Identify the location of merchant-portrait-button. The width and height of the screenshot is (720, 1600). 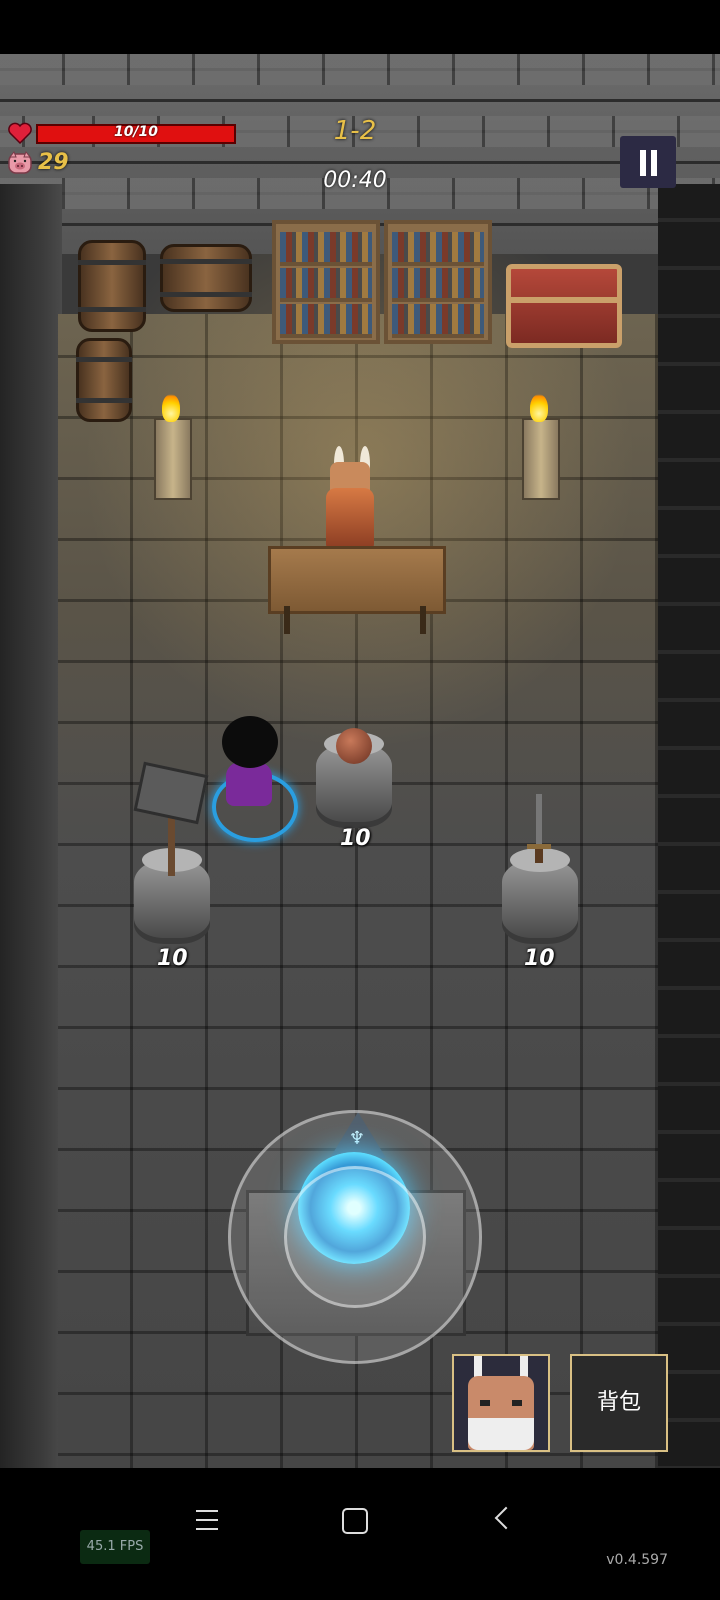
(501, 1403).